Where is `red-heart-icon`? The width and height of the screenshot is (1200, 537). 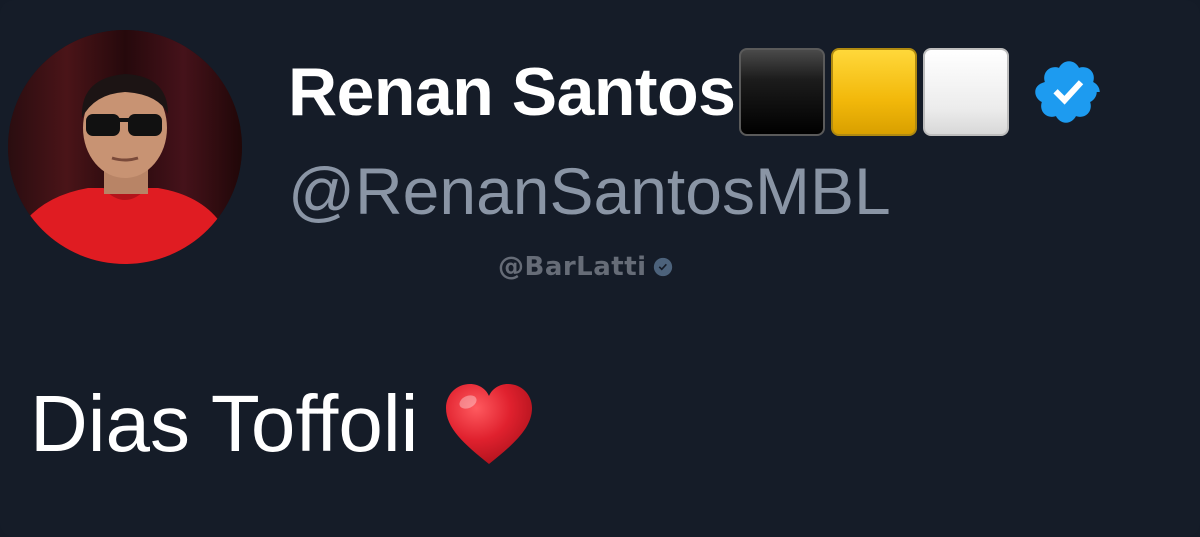 red-heart-icon is located at coordinates (489, 424).